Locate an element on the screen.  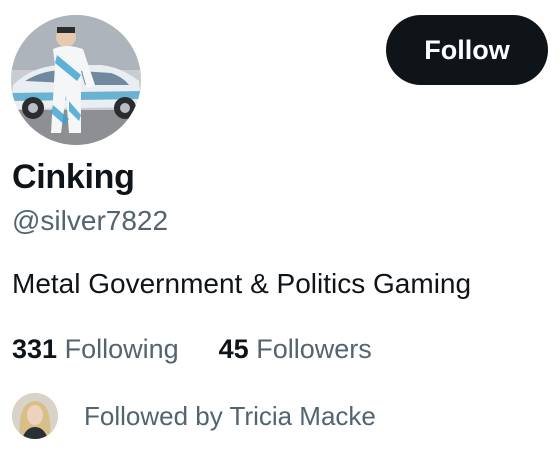
following-label: Following is located at coordinates (121, 349).